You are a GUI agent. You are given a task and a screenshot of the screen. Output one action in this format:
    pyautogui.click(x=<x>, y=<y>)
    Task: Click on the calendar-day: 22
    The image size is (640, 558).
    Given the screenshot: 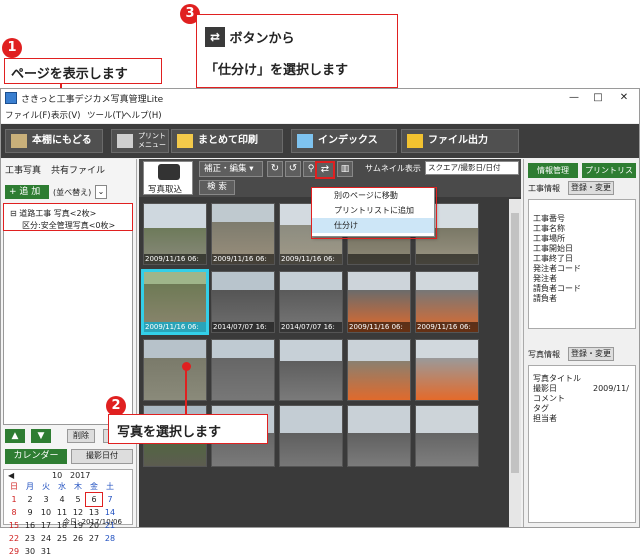 What is the action you would take?
    pyautogui.click(x=14, y=538)
    